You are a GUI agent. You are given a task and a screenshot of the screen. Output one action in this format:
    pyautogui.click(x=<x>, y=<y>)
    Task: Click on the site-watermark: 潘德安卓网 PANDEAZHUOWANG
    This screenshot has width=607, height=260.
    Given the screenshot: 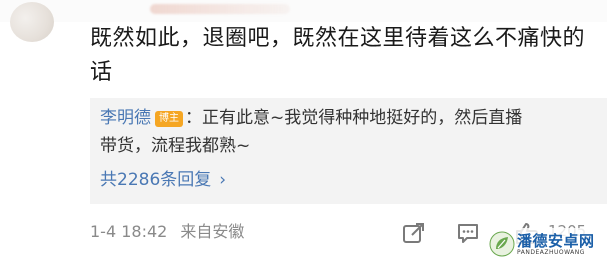 What is the action you would take?
    pyautogui.click(x=546, y=244)
    